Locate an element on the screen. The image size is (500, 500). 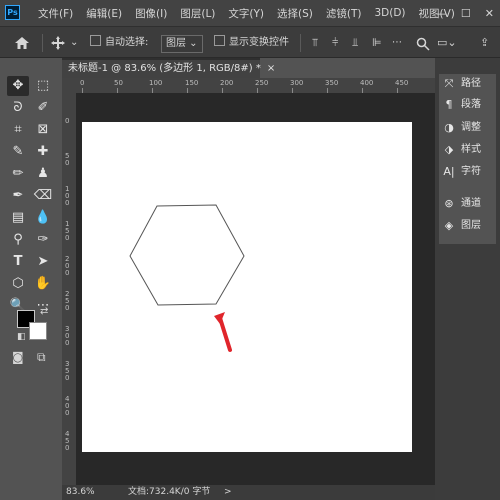
collapsed-panels: ⤧ 路径 ¶ 段落 ◑ 调整 ⬗ 样式 A| 字符 ⊛ 通道 ◈ 图层 is located at coordinates (467, 159).